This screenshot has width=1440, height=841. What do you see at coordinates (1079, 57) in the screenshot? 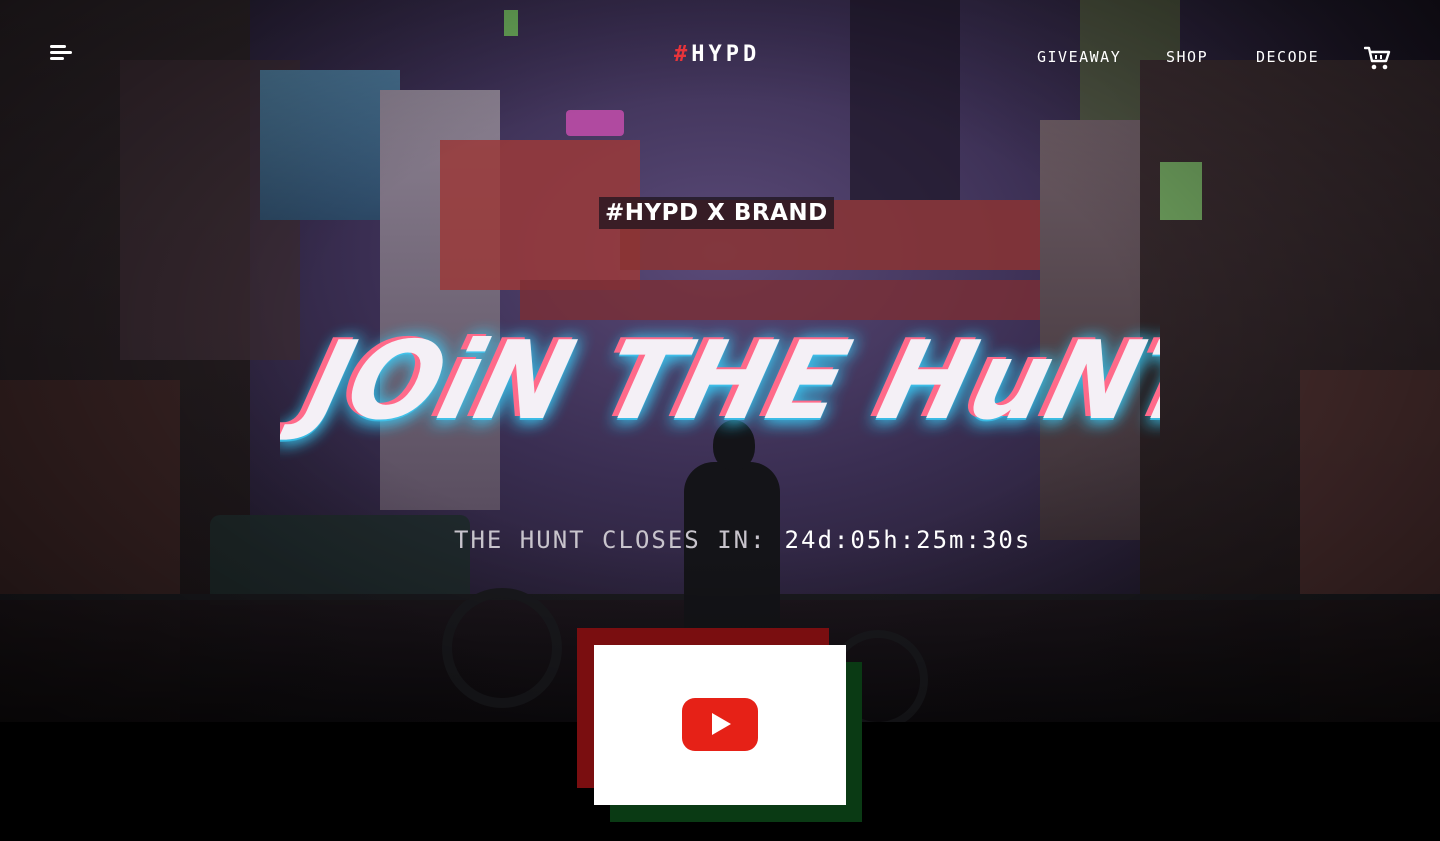
I see `nav-link-giveaway: GIVEAWAY` at bounding box center [1079, 57].